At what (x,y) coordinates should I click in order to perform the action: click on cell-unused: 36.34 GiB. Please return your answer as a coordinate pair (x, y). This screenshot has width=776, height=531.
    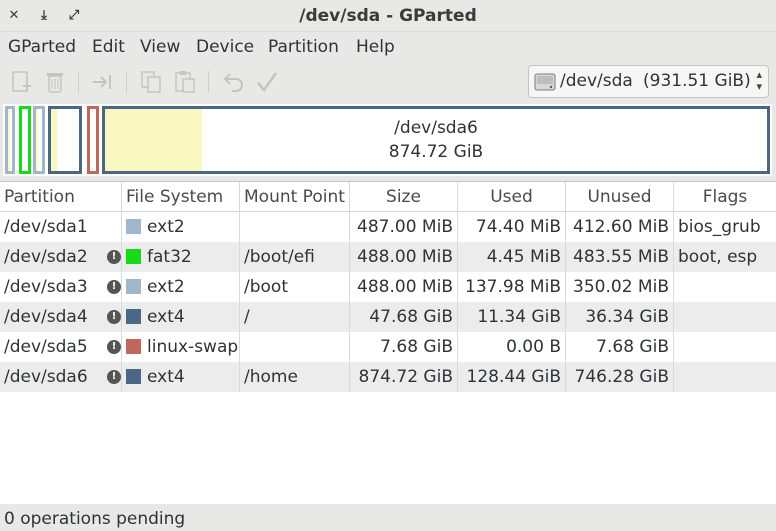
    Looking at the image, I should click on (620, 317).